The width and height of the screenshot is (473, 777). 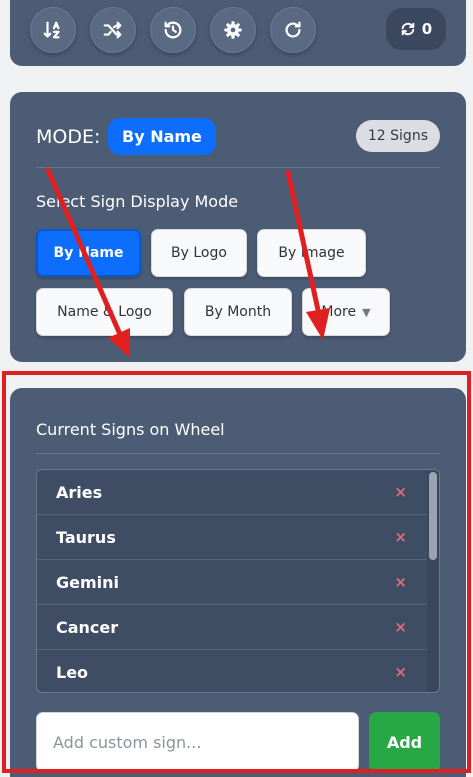 I want to click on sign-name: Cancer, so click(x=87, y=627).